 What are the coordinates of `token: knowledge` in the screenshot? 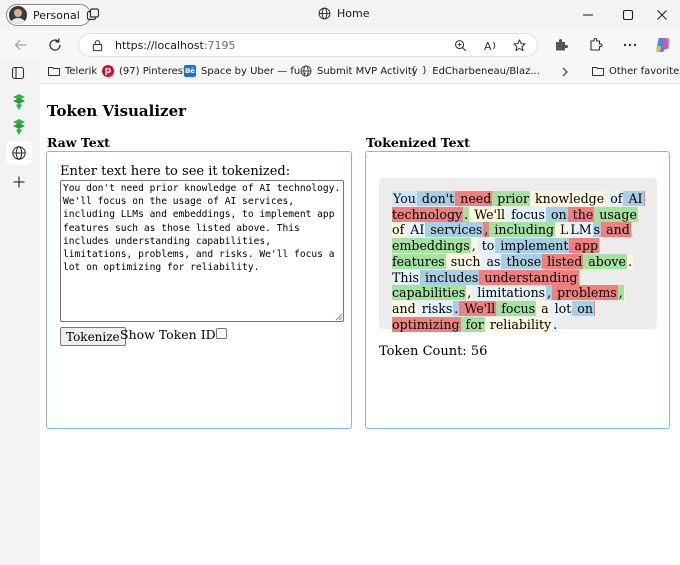 It's located at (568, 198).